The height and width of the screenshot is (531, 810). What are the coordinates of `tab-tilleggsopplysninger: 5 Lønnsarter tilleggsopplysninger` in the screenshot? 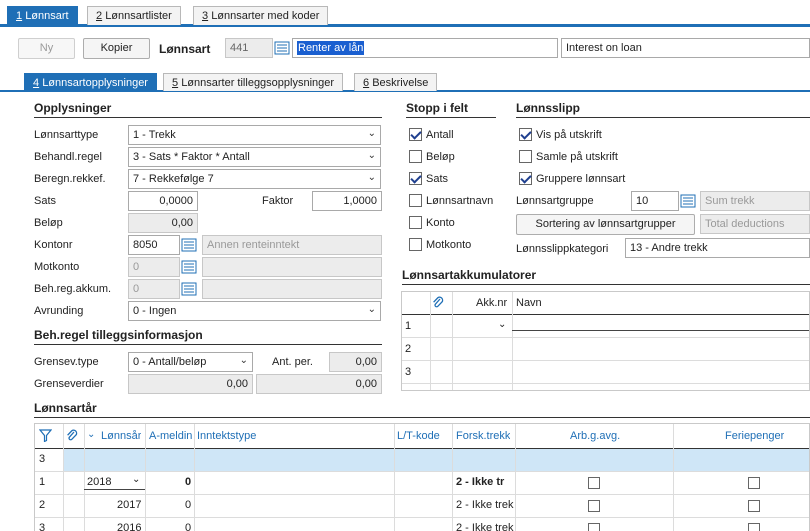 It's located at (253, 82).